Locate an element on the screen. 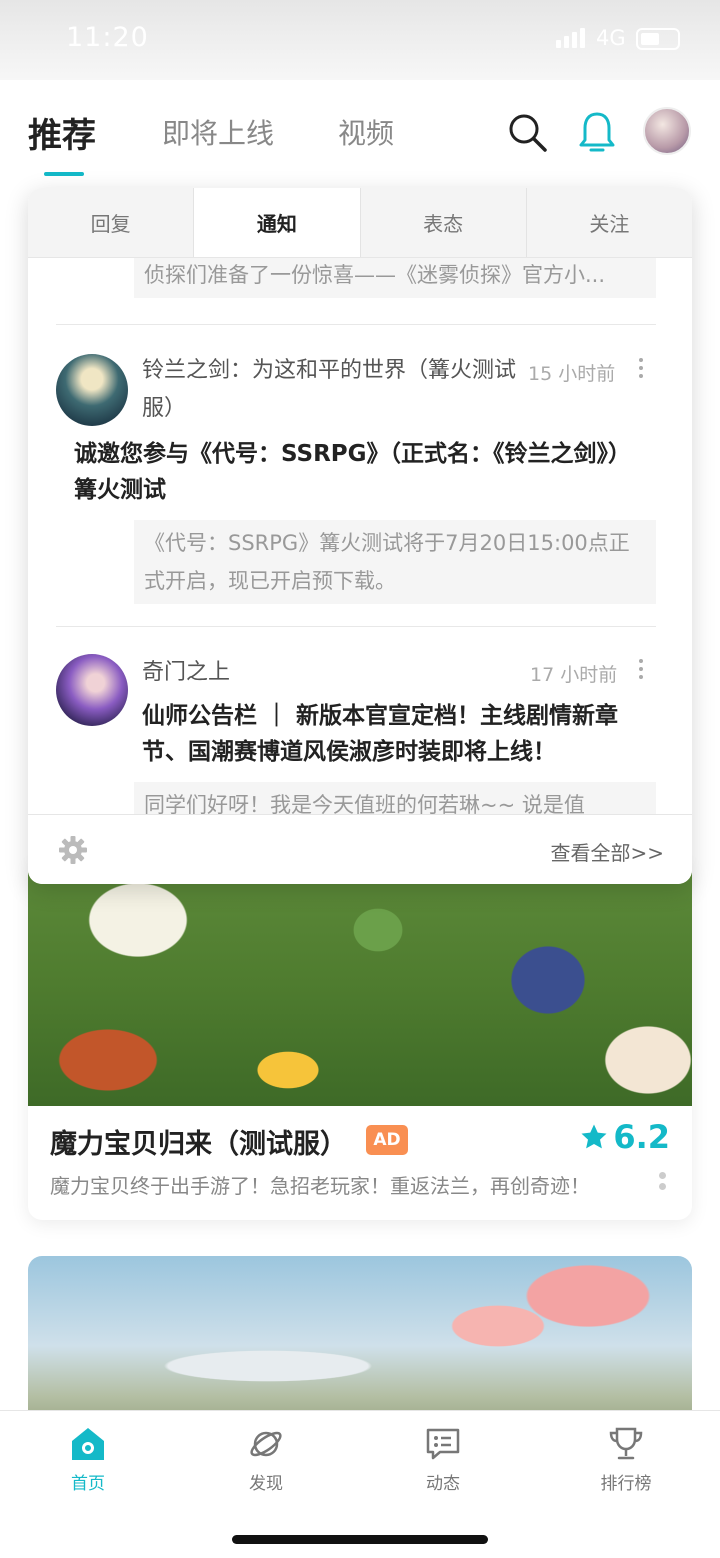 The image size is (720, 1558). status-bar: 11:20 4G is located at coordinates (360, 40).